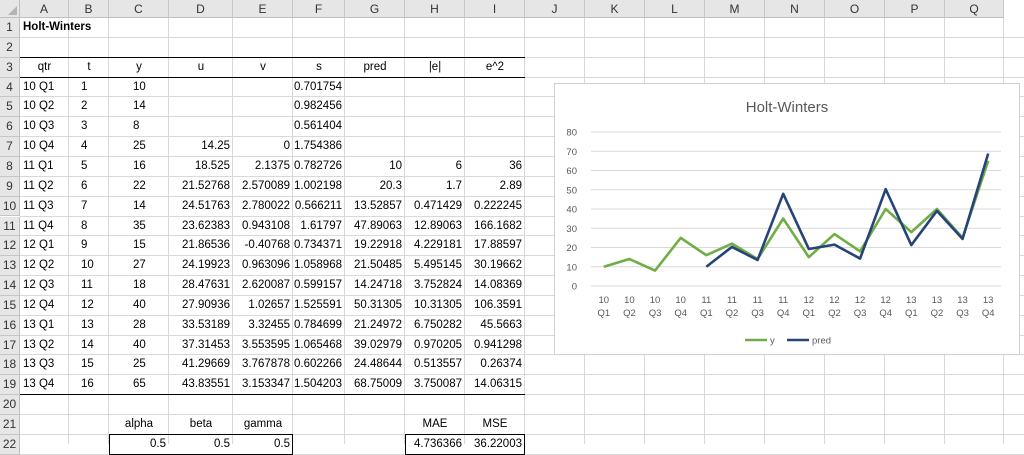  I want to click on data-cell: 2.620087, so click(263, 286).